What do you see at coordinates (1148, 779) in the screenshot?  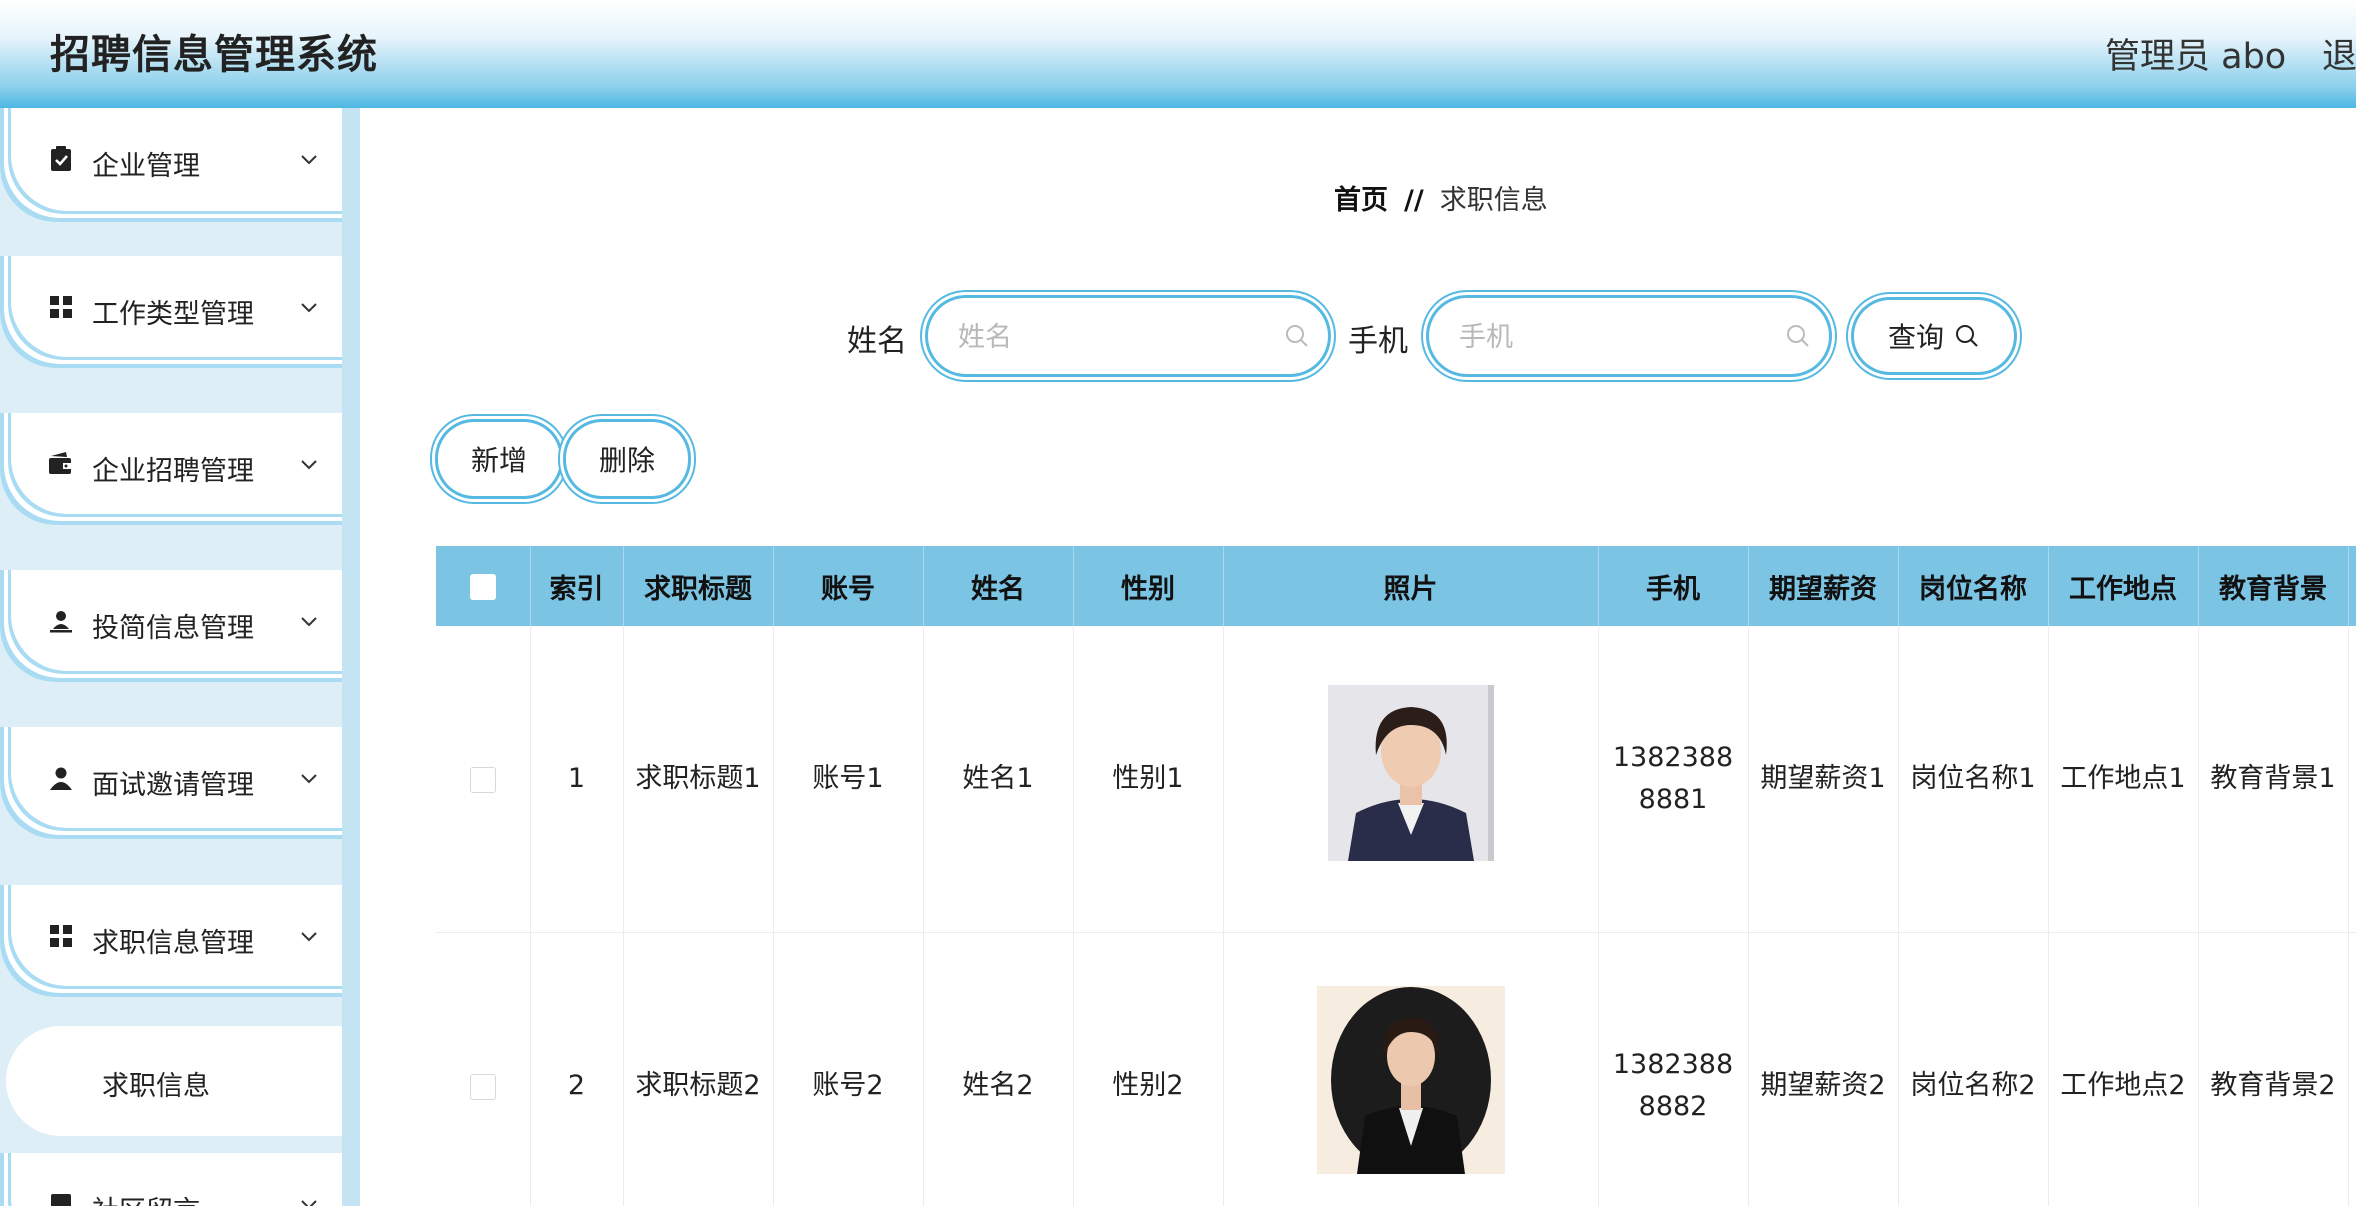 I see `cell-gender: 性别1` at bounding box center [1148, 779].